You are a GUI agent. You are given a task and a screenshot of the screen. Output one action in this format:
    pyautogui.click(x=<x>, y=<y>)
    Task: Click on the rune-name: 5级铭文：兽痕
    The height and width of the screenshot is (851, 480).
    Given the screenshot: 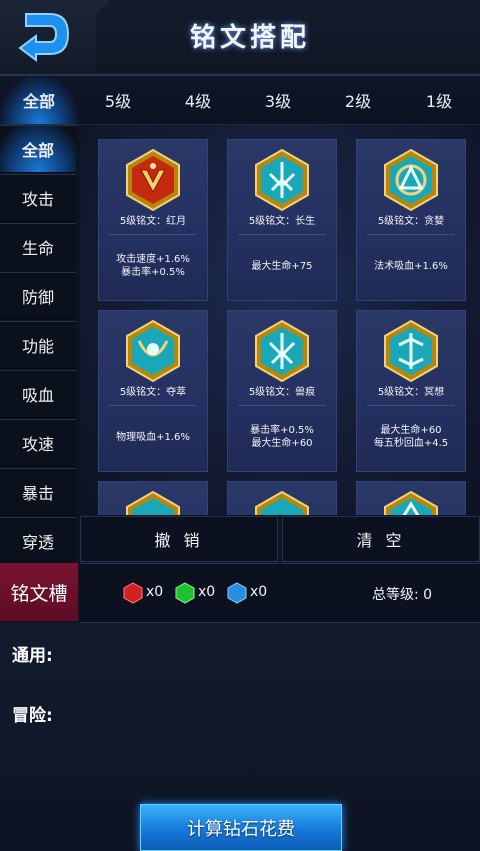 What is the action you would take?
    pyautogui.click(x=282, y=392)
    